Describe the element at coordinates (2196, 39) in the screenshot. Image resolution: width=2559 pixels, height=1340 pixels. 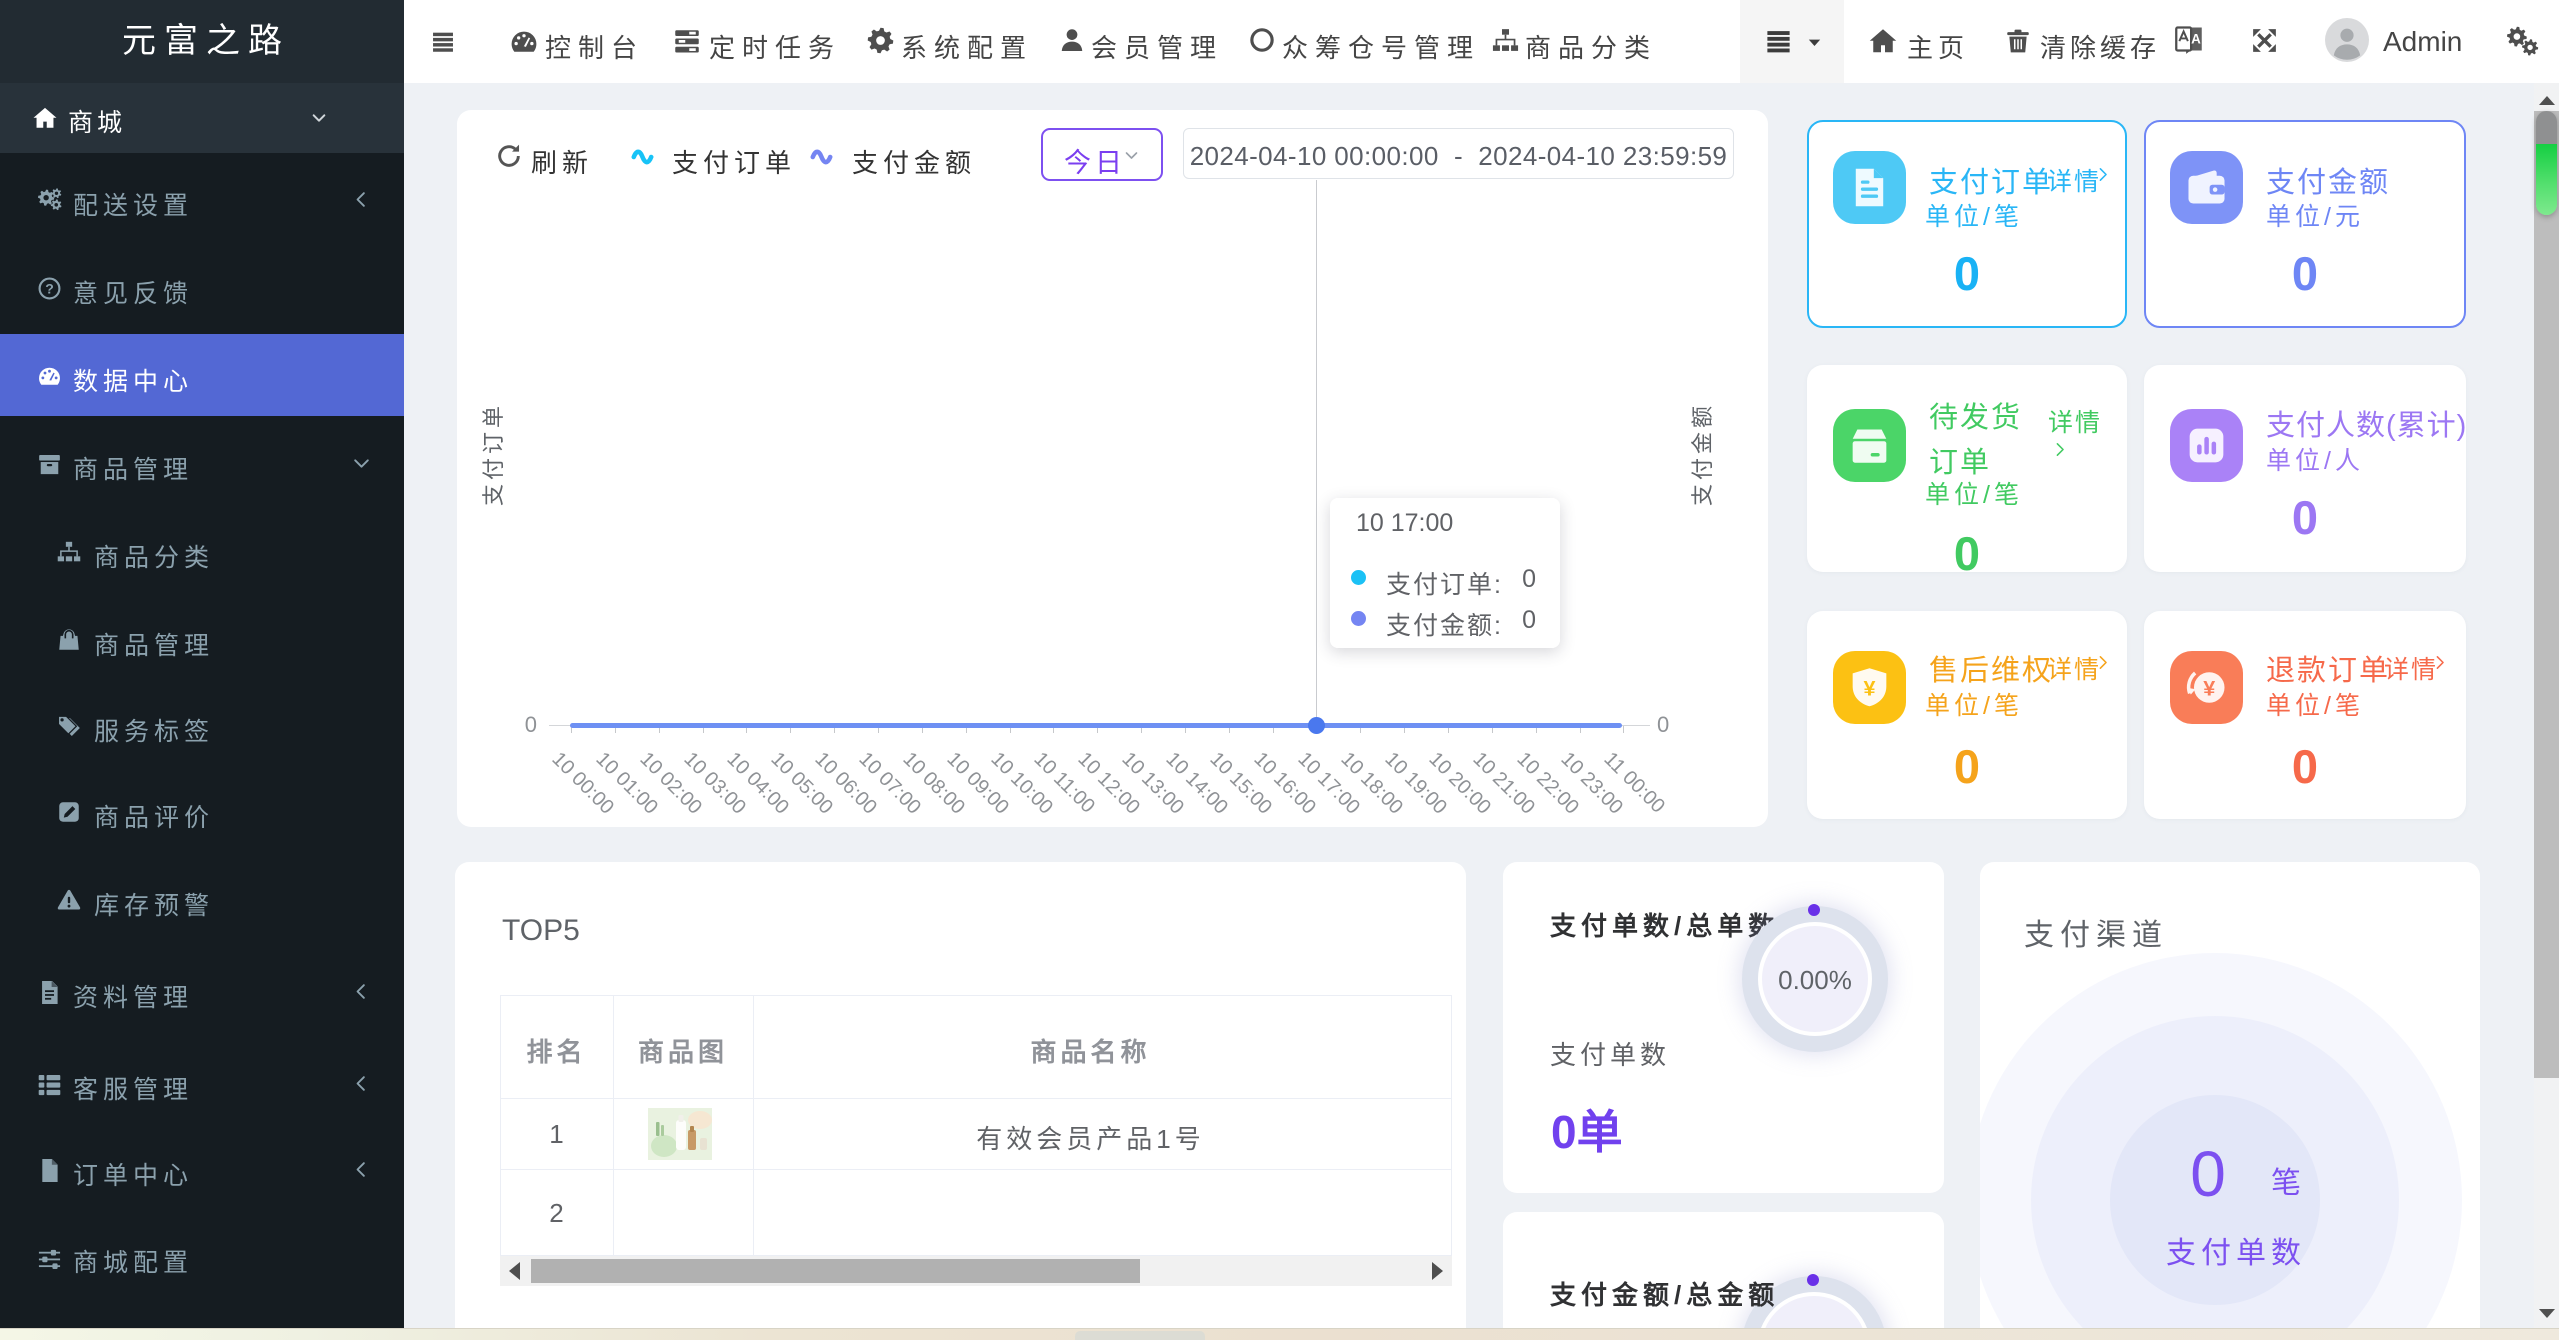
I see `svg-text: A` at that location.